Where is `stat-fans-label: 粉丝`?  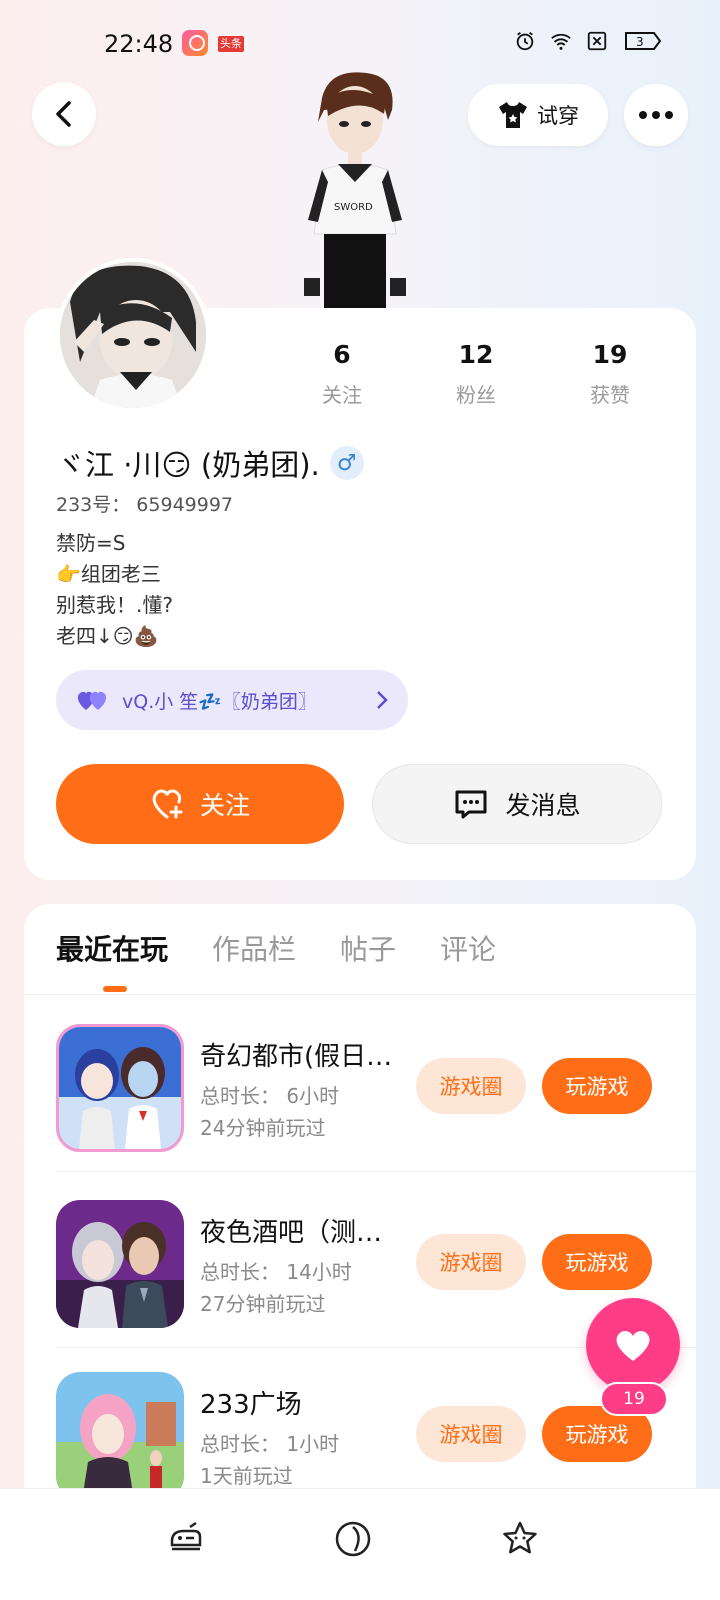
stat-fans-label: 粉丝 is located at coordinates (476, 395).